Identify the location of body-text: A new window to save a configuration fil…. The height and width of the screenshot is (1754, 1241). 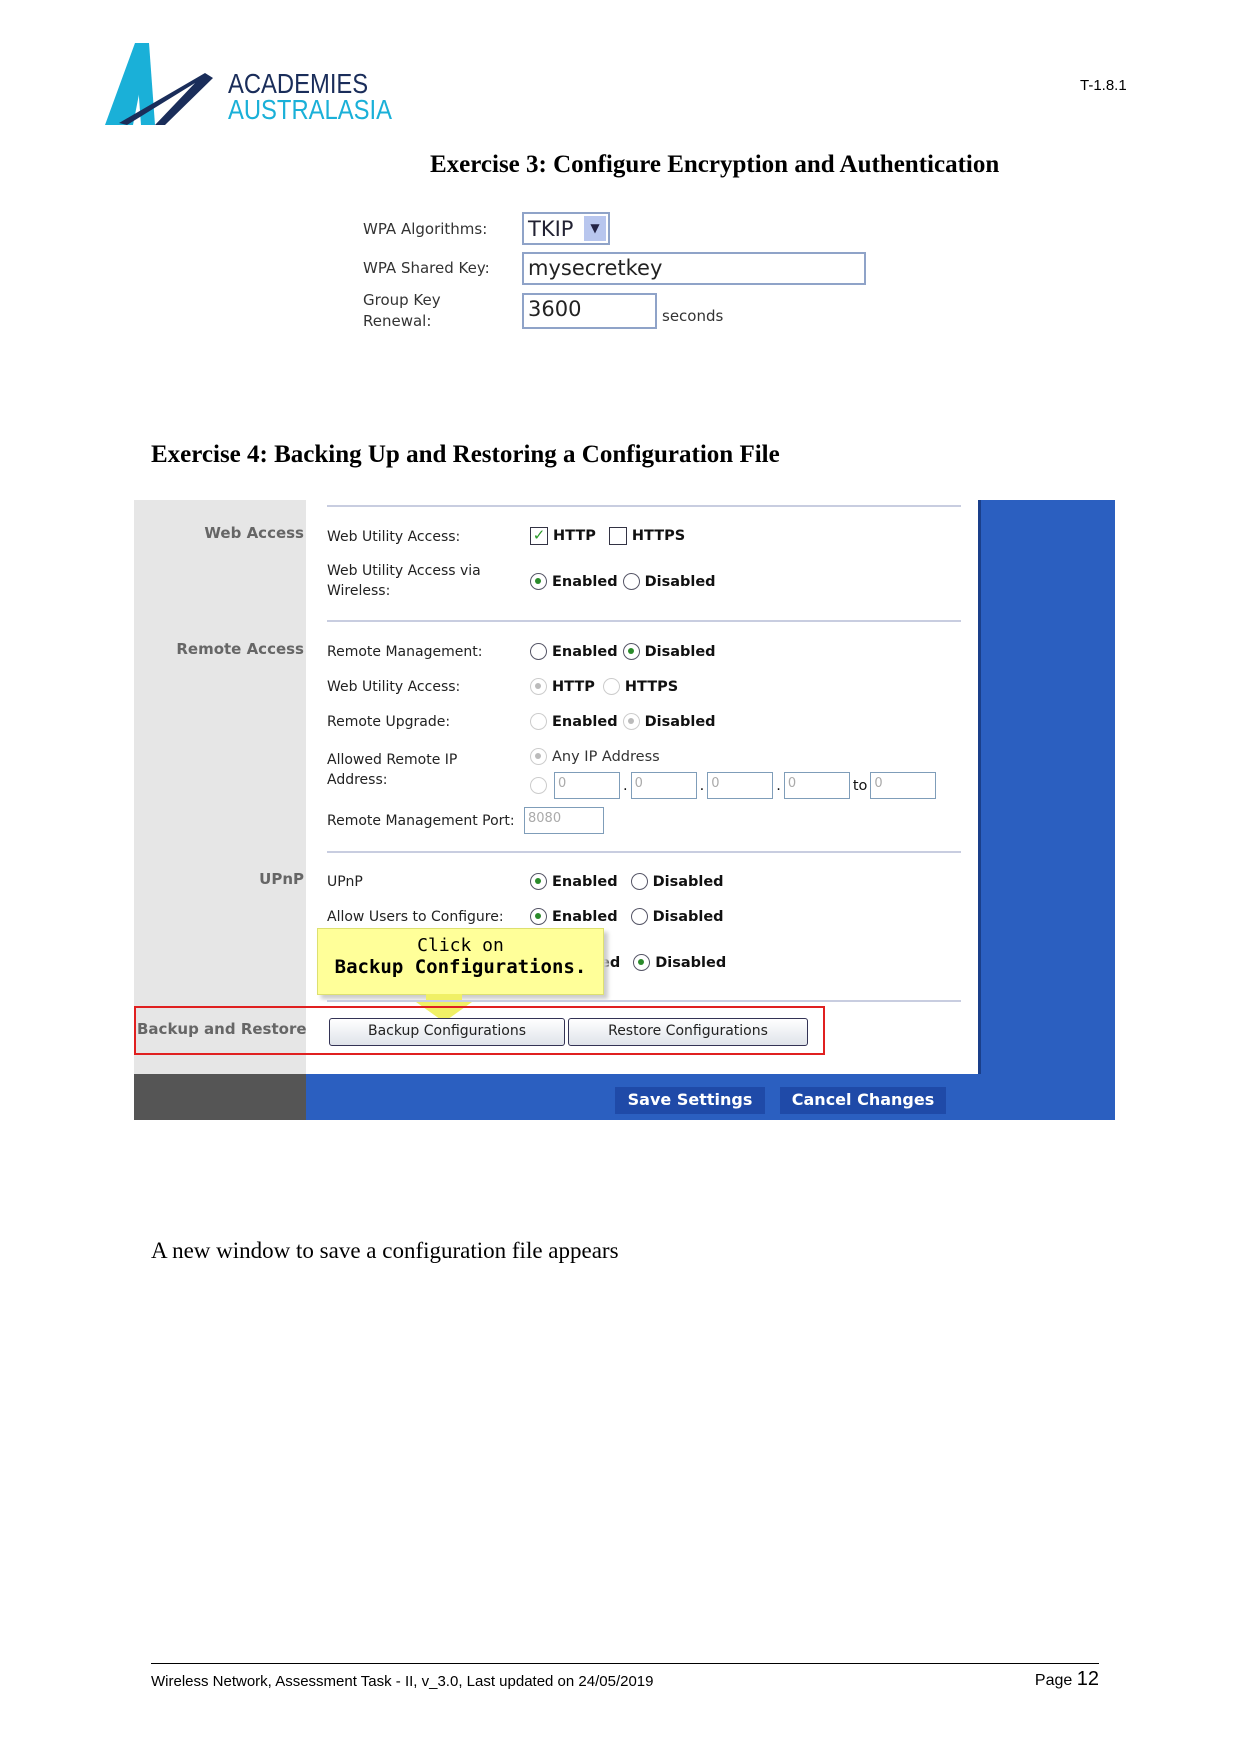
(385, 1250).